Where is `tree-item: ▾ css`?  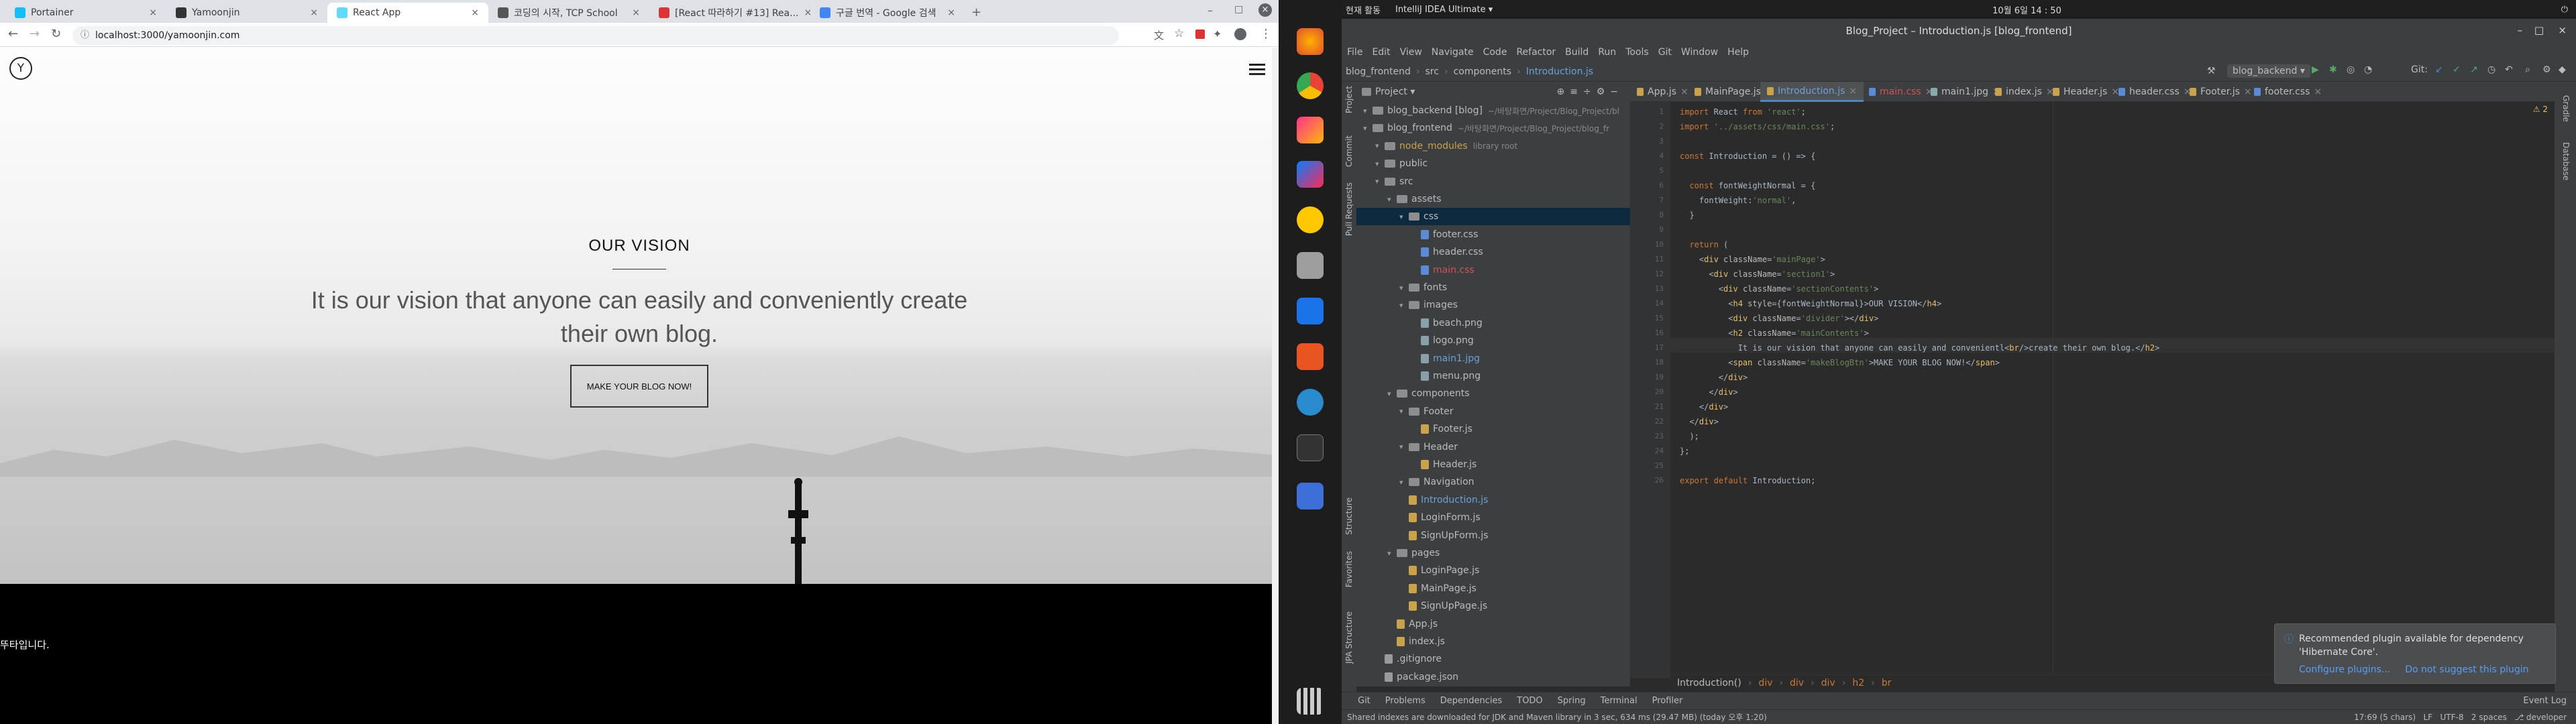
tree-item: ▾ css is located at coordinates (1493, 217).